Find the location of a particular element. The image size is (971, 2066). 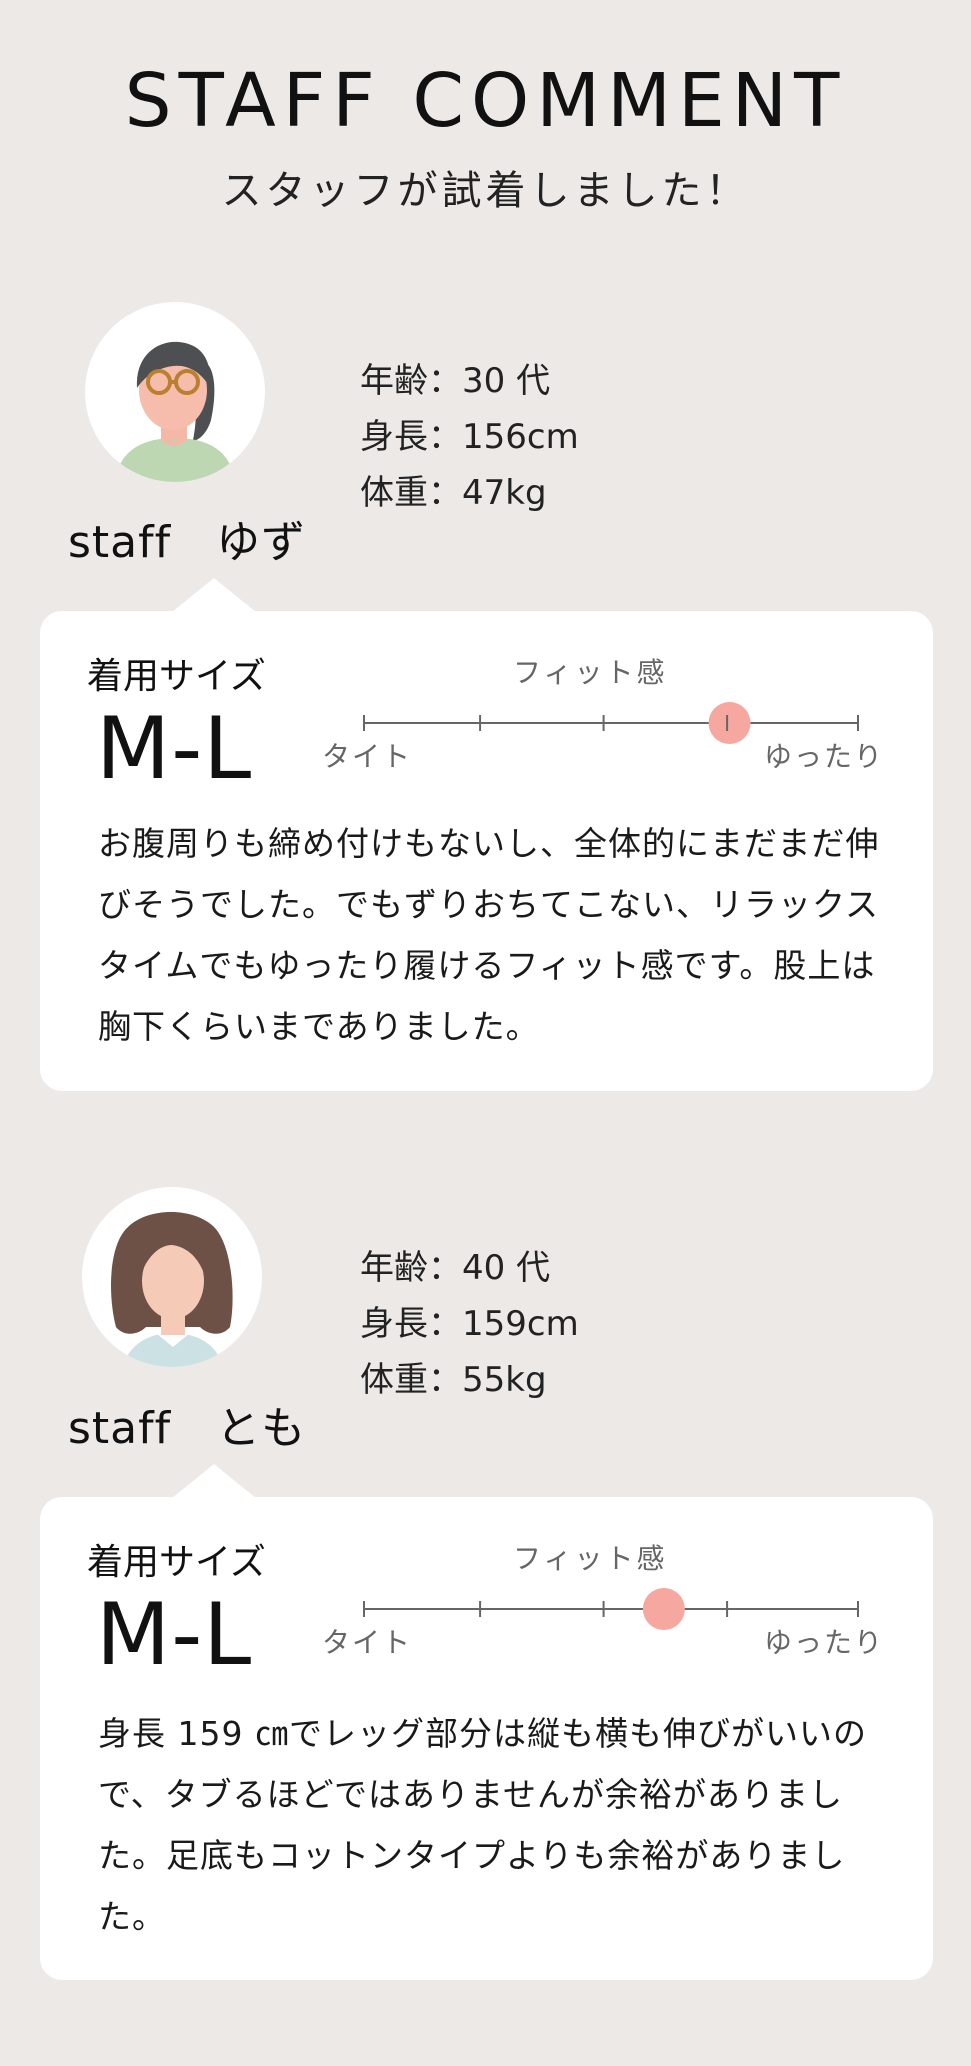

staff-stats: 年齢：40 代 身長：159cm 体重：55kg is located at coordinates (469, 1324).